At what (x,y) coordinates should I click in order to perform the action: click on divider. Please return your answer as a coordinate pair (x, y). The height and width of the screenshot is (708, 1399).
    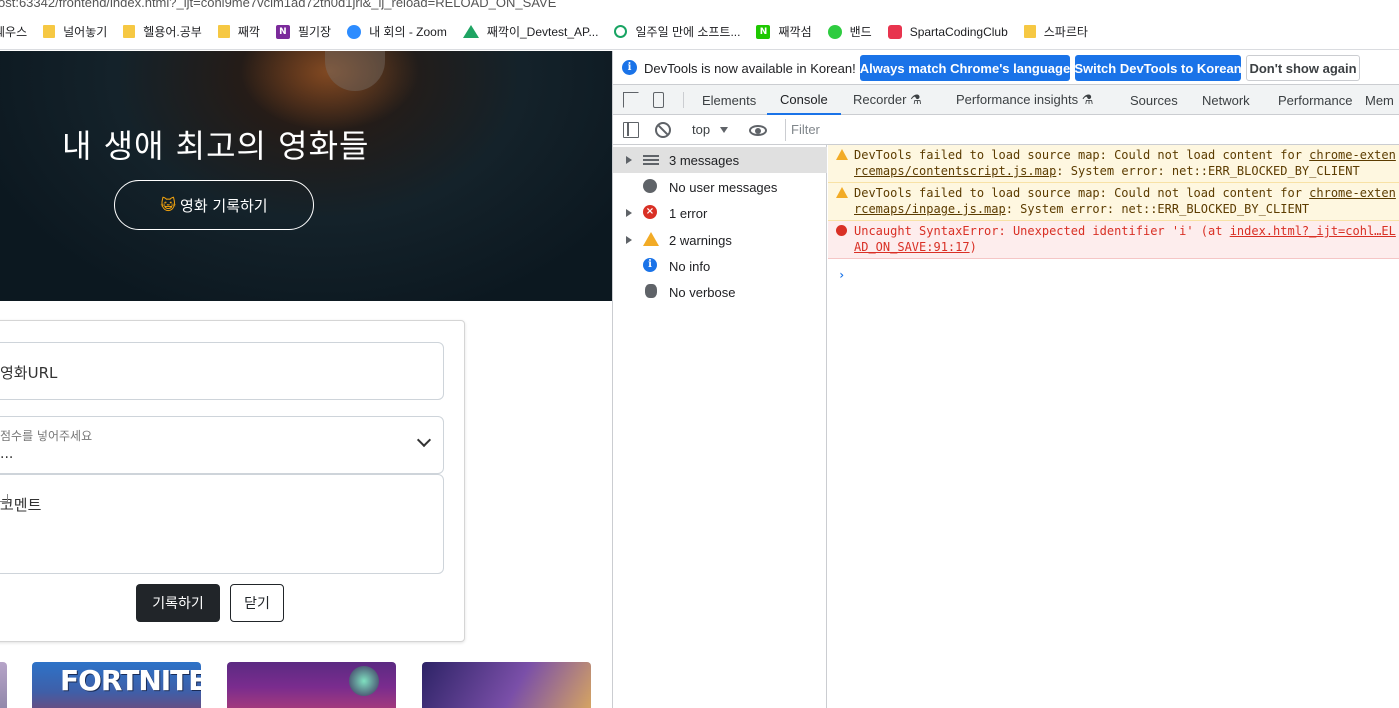
    Looking at the image, I should click on (683, 100).